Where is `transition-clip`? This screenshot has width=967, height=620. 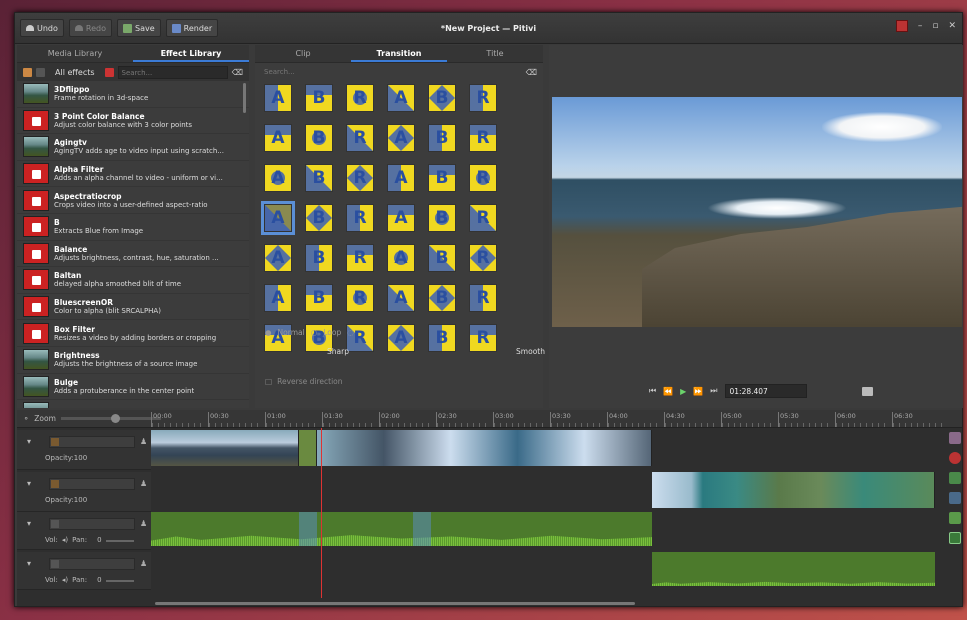 transition-clip is located at coordinates (308, 448).